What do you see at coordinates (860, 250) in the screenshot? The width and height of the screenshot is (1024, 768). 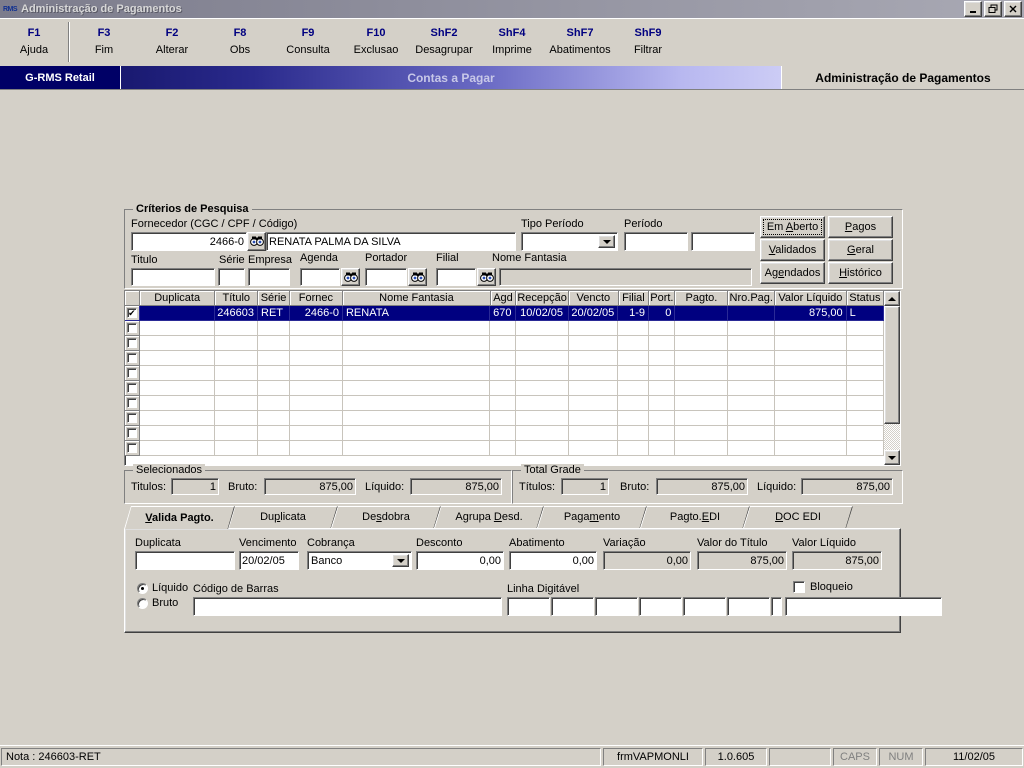 I see `geral-button: Geral` at bounding box center [860, 250].